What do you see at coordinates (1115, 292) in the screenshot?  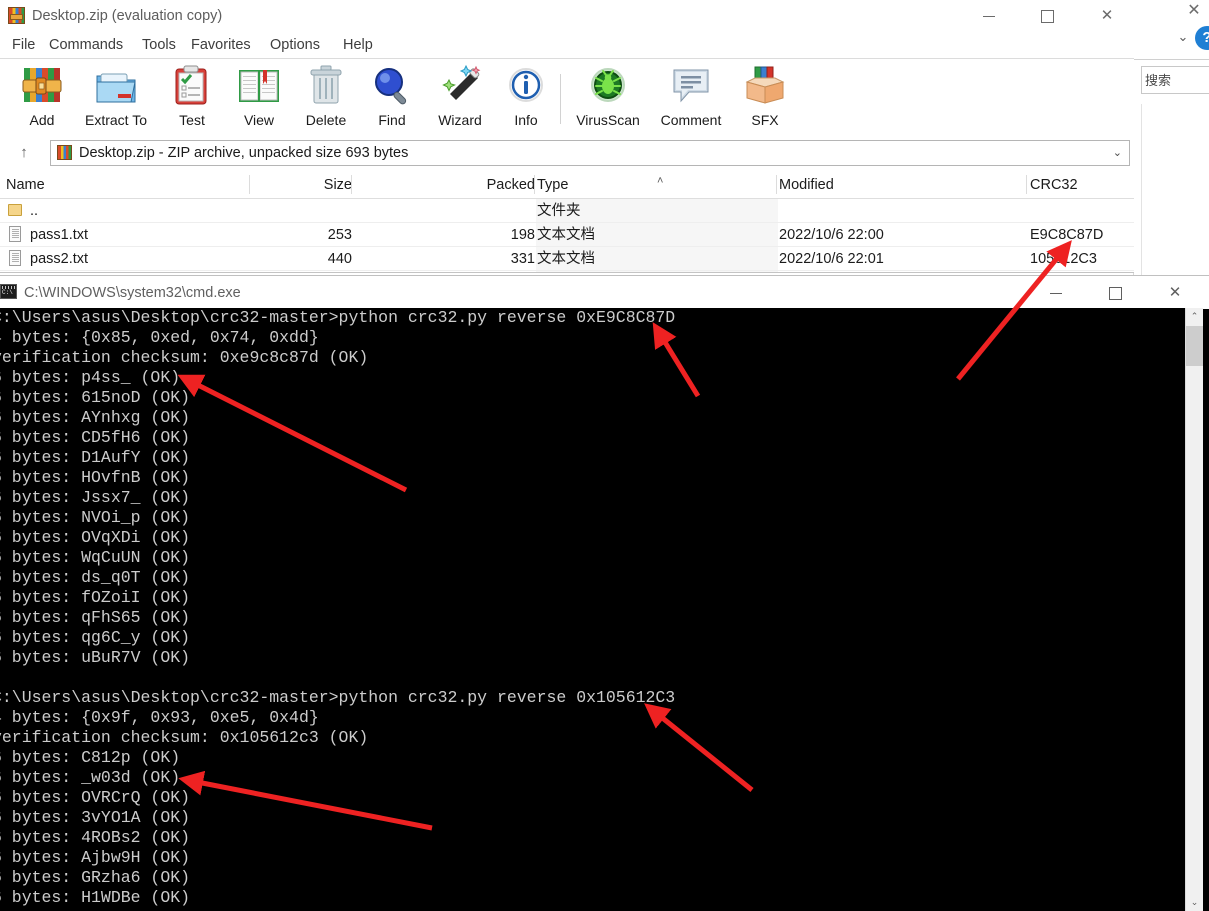 I see `cmd-maximize-button` at bounding box center [1115, 292].